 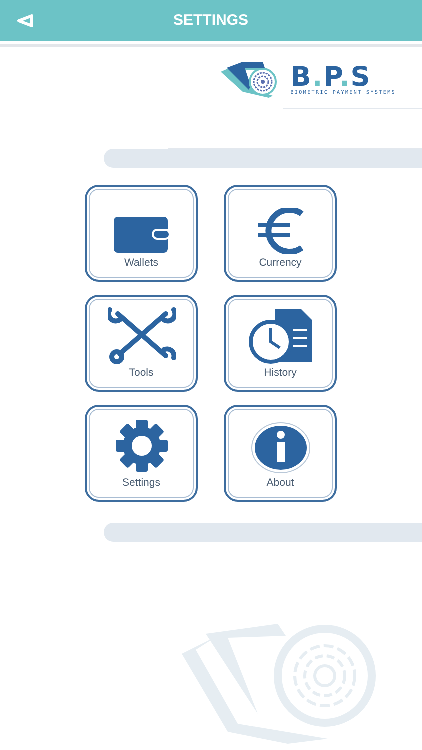 I want to click on wallet-icon, so click(x=141, y=235).